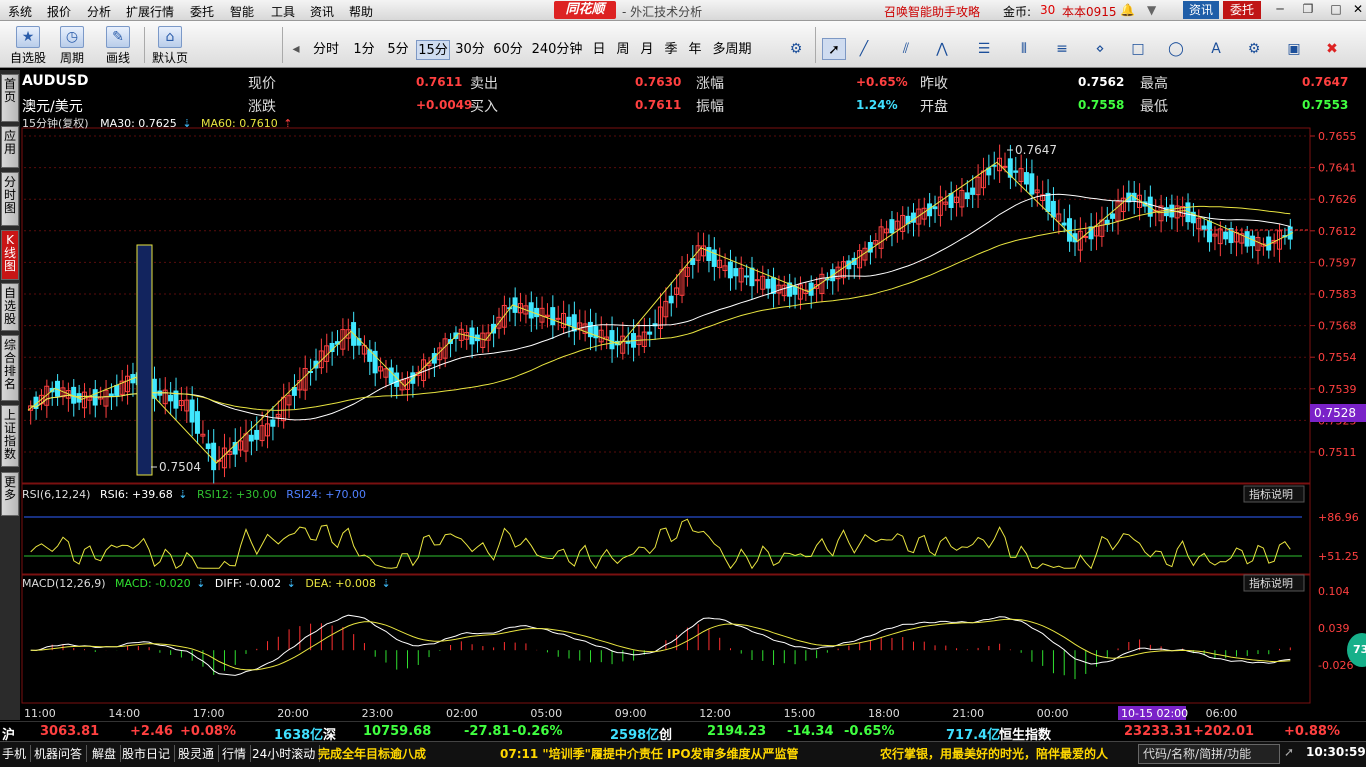  Describe the element at coordinates (1325, 105) in the screenshot. I see `quote-value-9: 0.7553` at that location.